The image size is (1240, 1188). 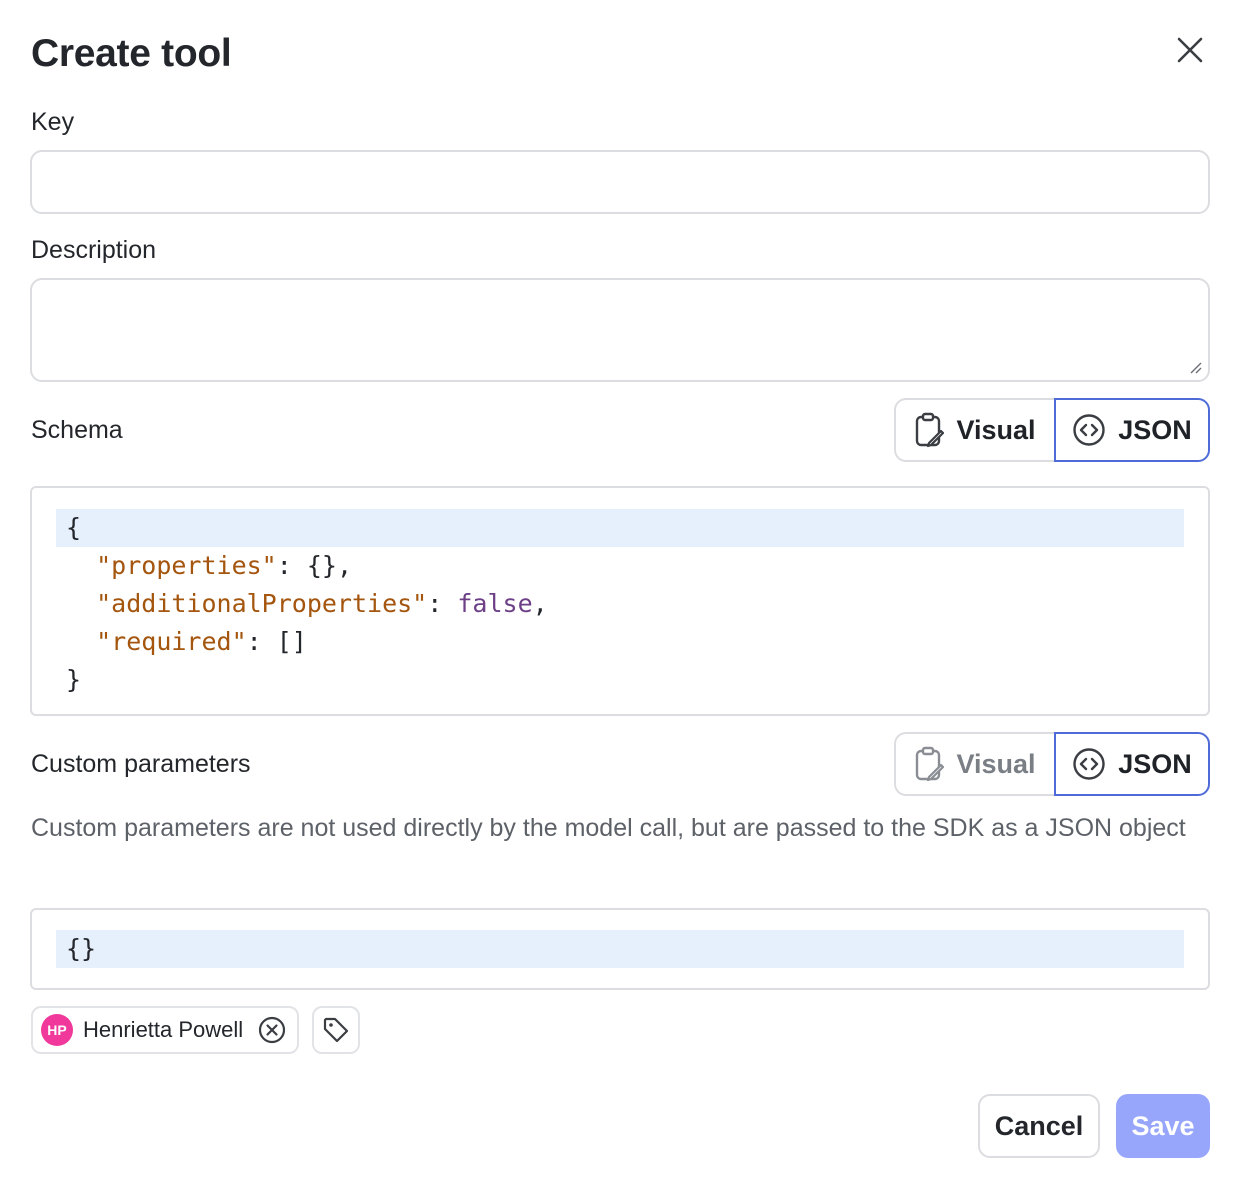 I want to click on remove-circle-icon, so click(x=272, y=1030).